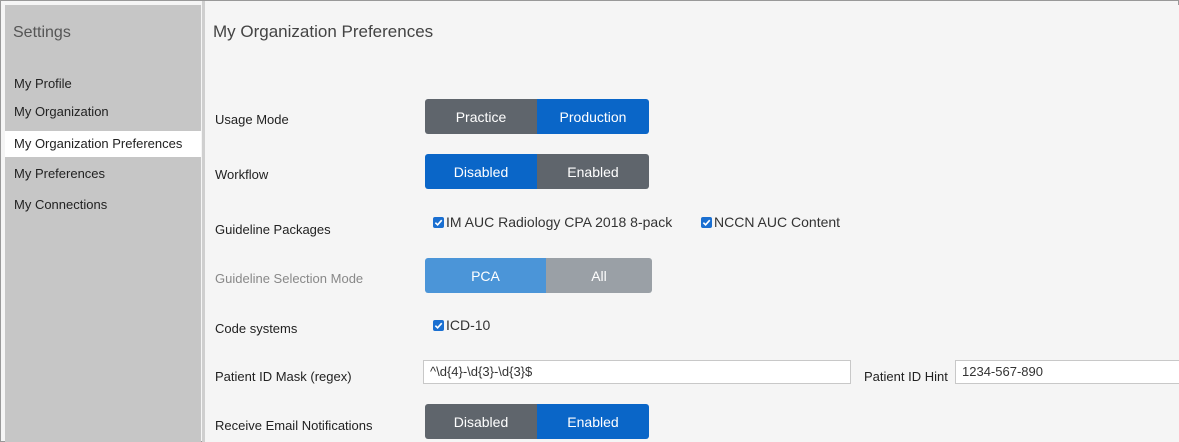  I want to click on email-notifications-label: Receive Email Notifications, so click(294, 425).